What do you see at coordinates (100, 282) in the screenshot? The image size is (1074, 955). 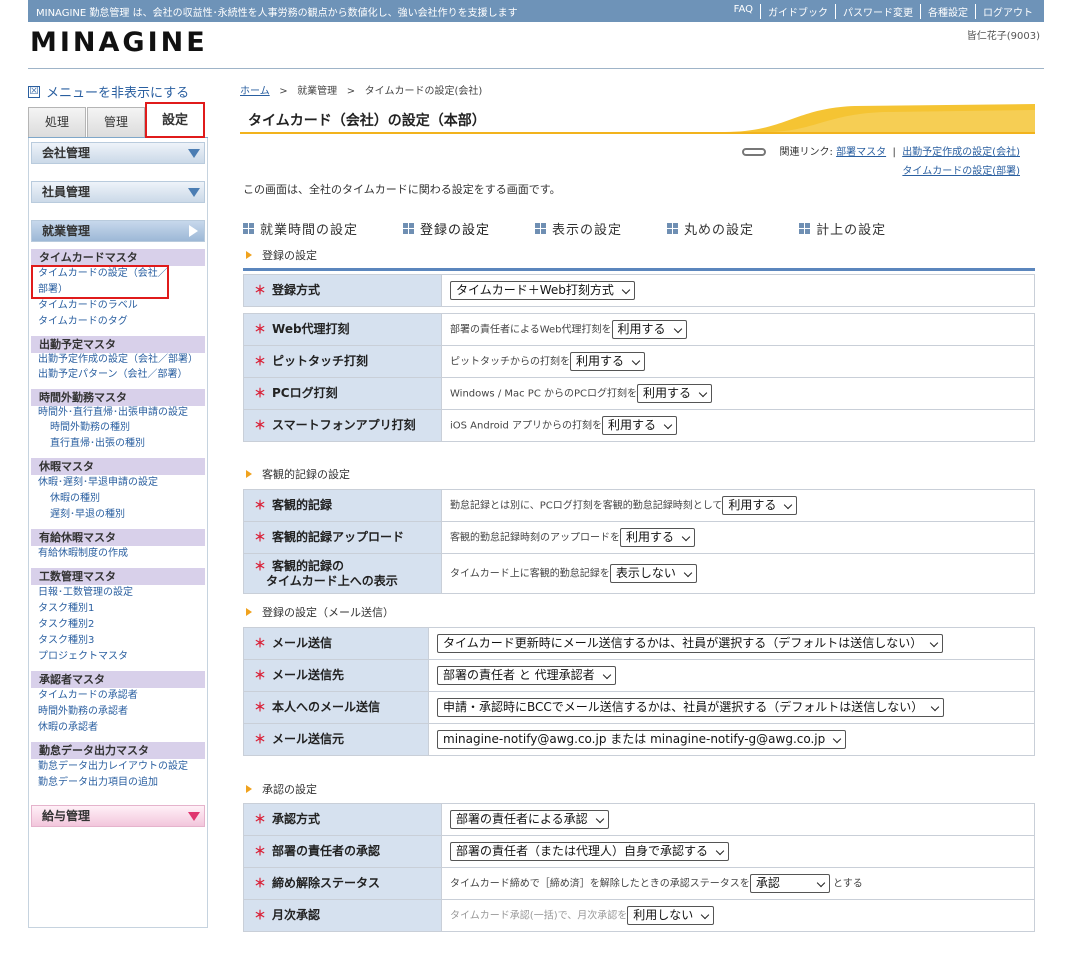 I see `sidebar-link-timecard-settings: タイムカードの設定（会社／部署）` at bounding box center [100, 282].